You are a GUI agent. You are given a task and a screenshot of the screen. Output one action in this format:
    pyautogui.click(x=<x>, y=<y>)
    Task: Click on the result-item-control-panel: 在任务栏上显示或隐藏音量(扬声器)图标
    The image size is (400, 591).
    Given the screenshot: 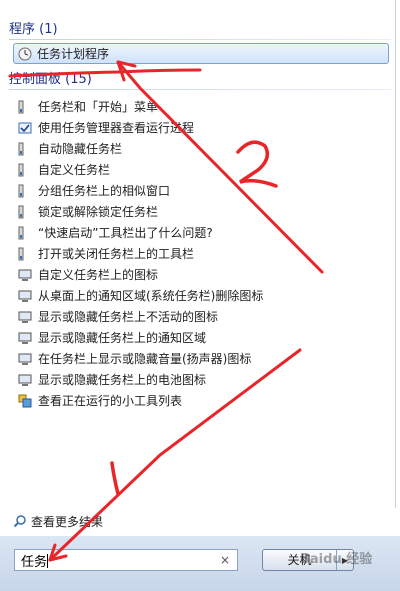 What is the action you would take?
    pyautogui.click(x=202, y=359)
    